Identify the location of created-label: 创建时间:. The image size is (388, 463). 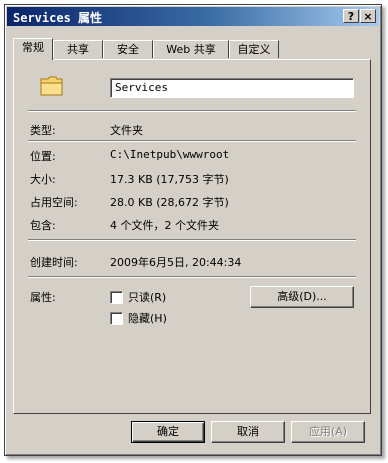
(54, 262).